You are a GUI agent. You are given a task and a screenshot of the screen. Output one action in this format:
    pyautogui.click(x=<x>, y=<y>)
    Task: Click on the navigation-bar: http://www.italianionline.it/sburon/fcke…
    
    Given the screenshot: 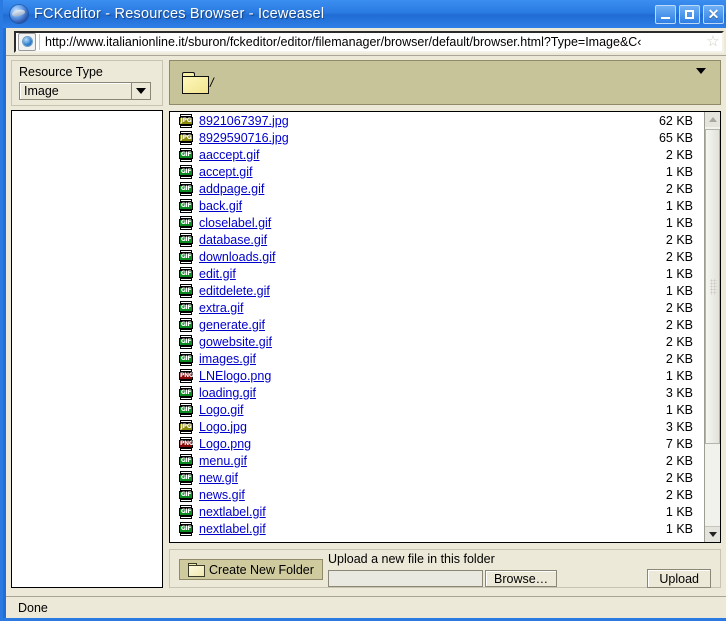 What is the action you would take?
    pyautogui.click(x=366, y=41)
    